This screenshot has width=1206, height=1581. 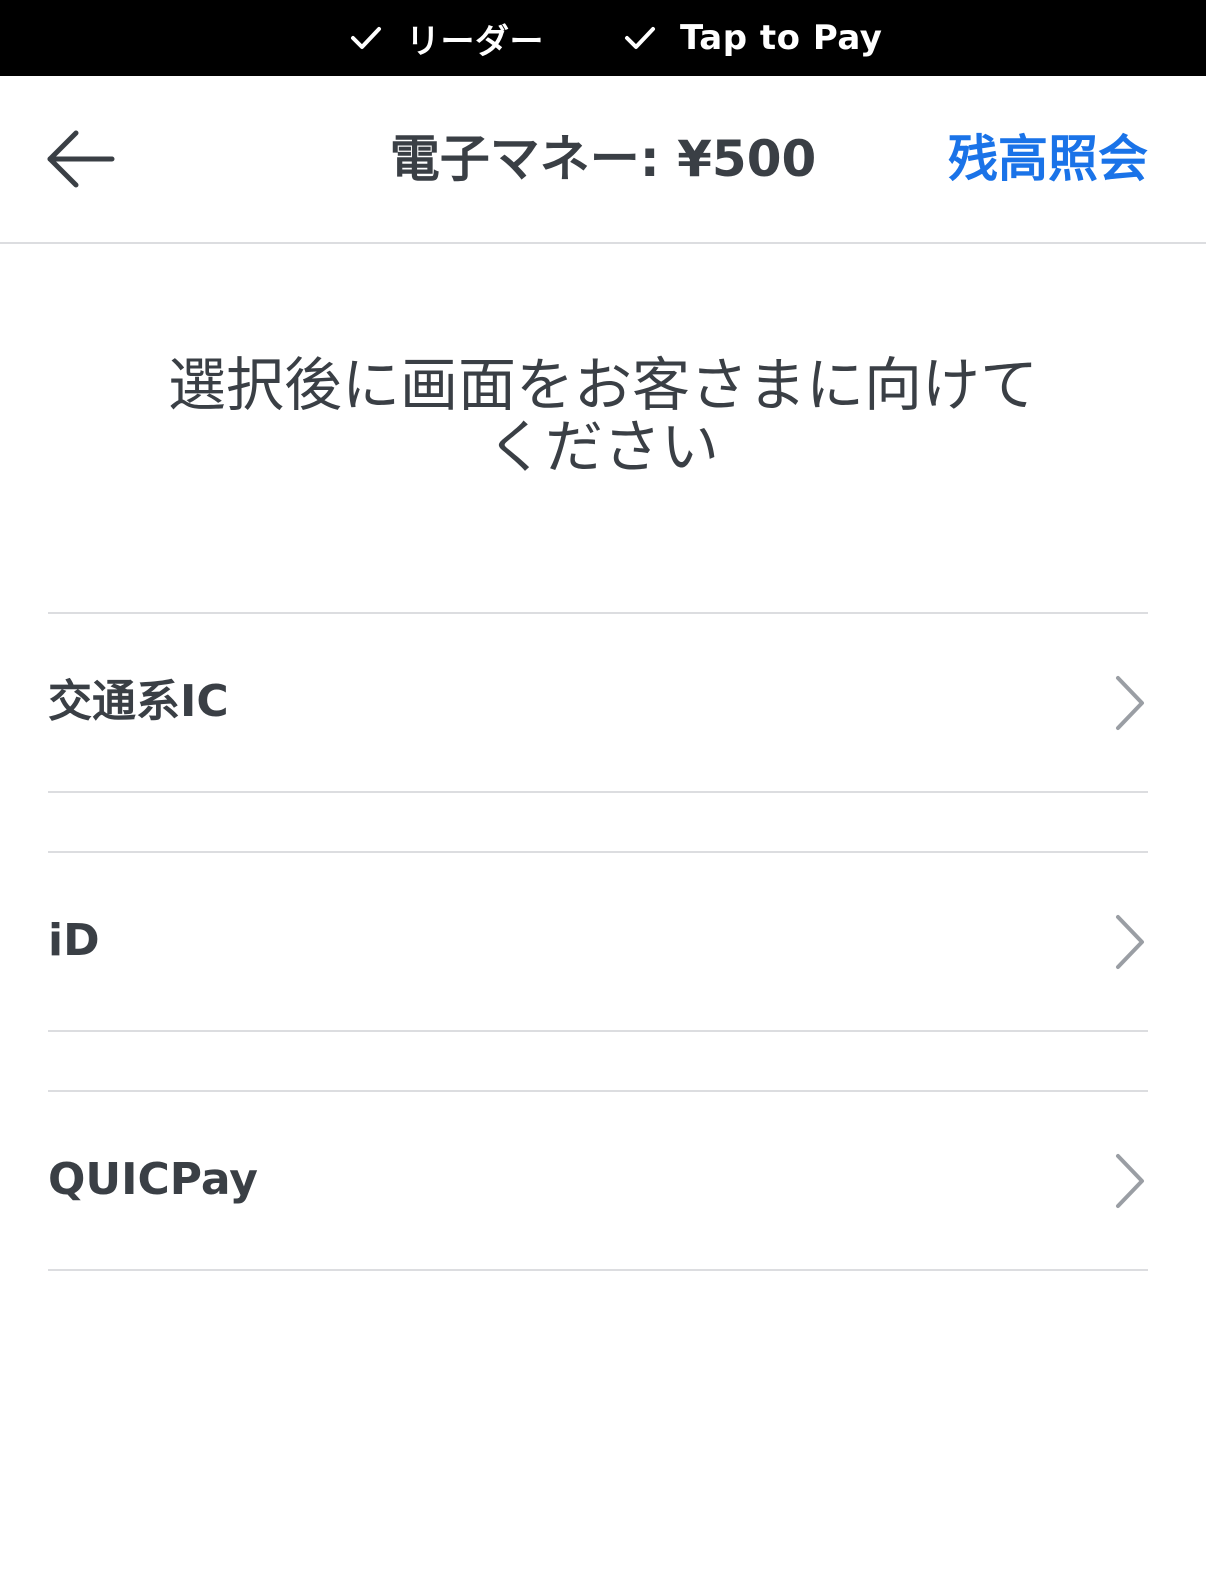 What do you see at coordinates (603, 160) in the screenshot?
I see `navigation-bar: 電子マネー: ¥500 残高照会` at bounding box center [603, 160].